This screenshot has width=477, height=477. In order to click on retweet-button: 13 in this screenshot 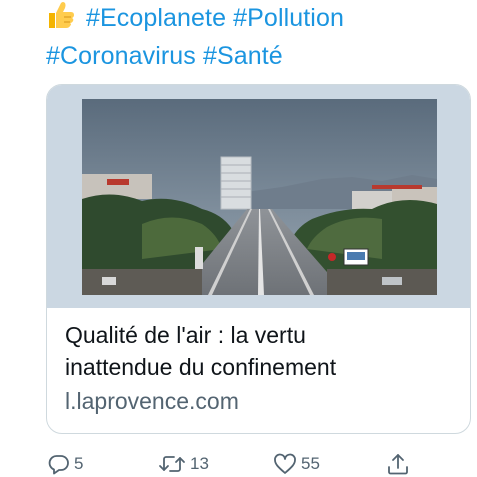, I will do `click(183, 463)`.